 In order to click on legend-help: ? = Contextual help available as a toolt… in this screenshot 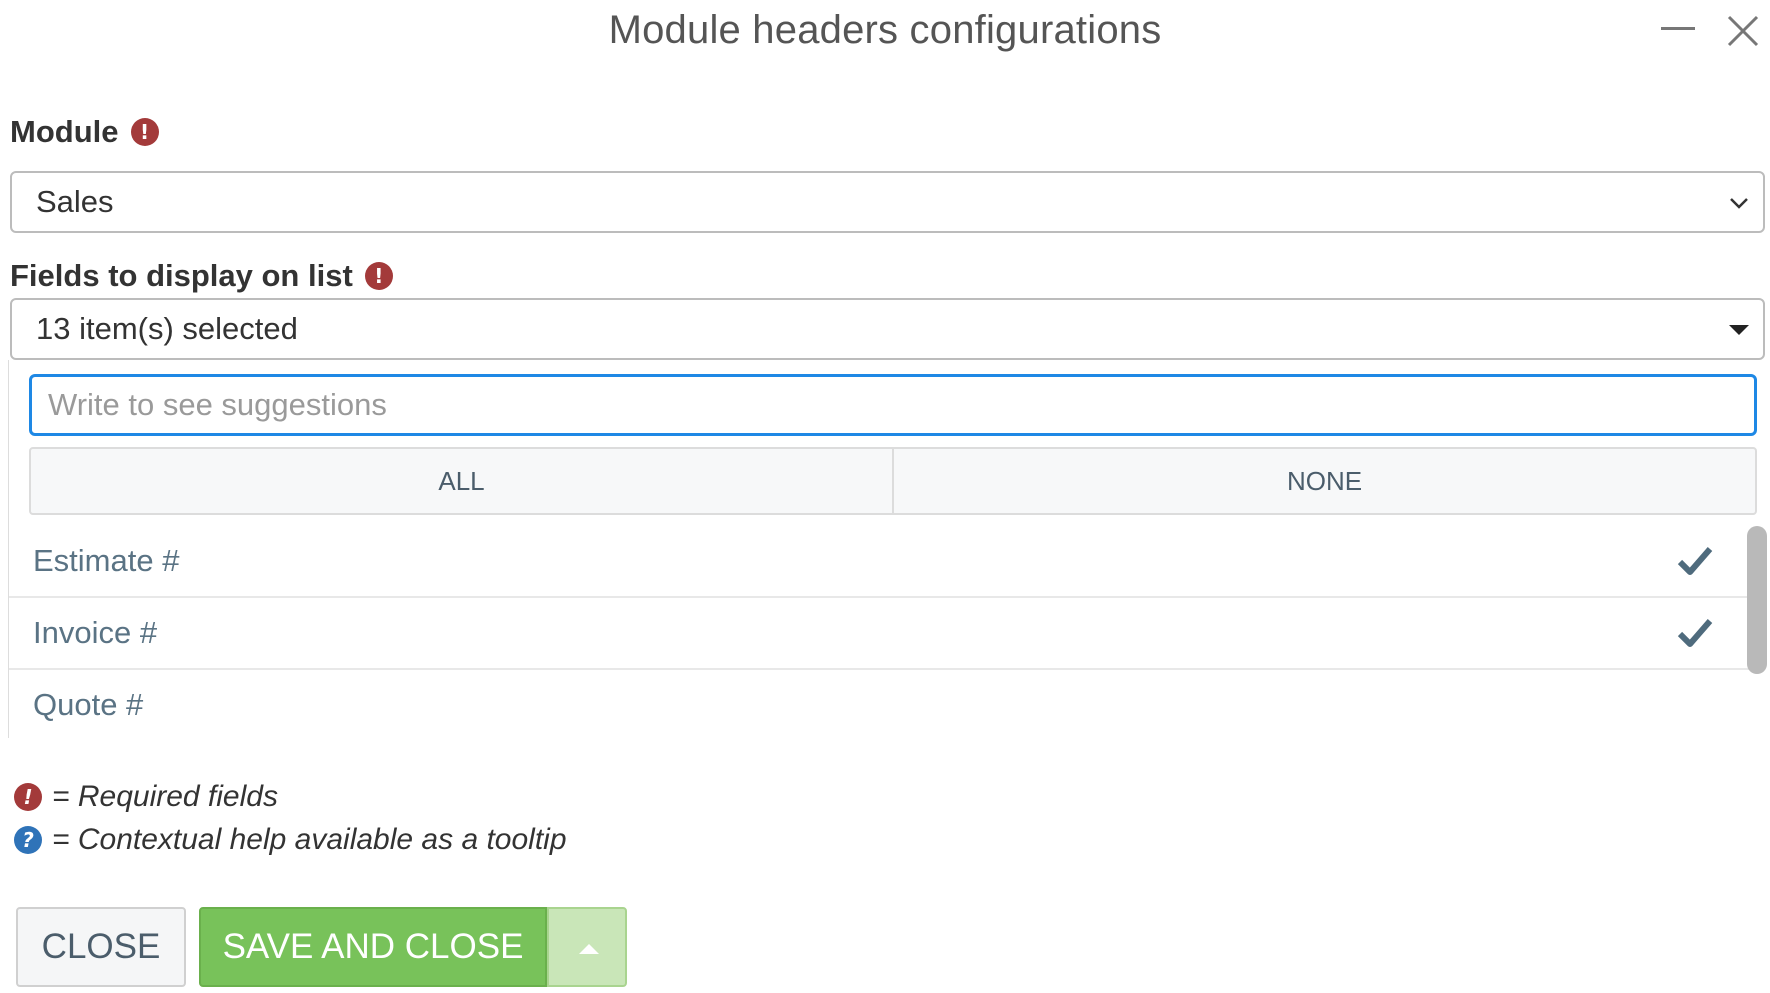, I will do `click(290, 840)`.